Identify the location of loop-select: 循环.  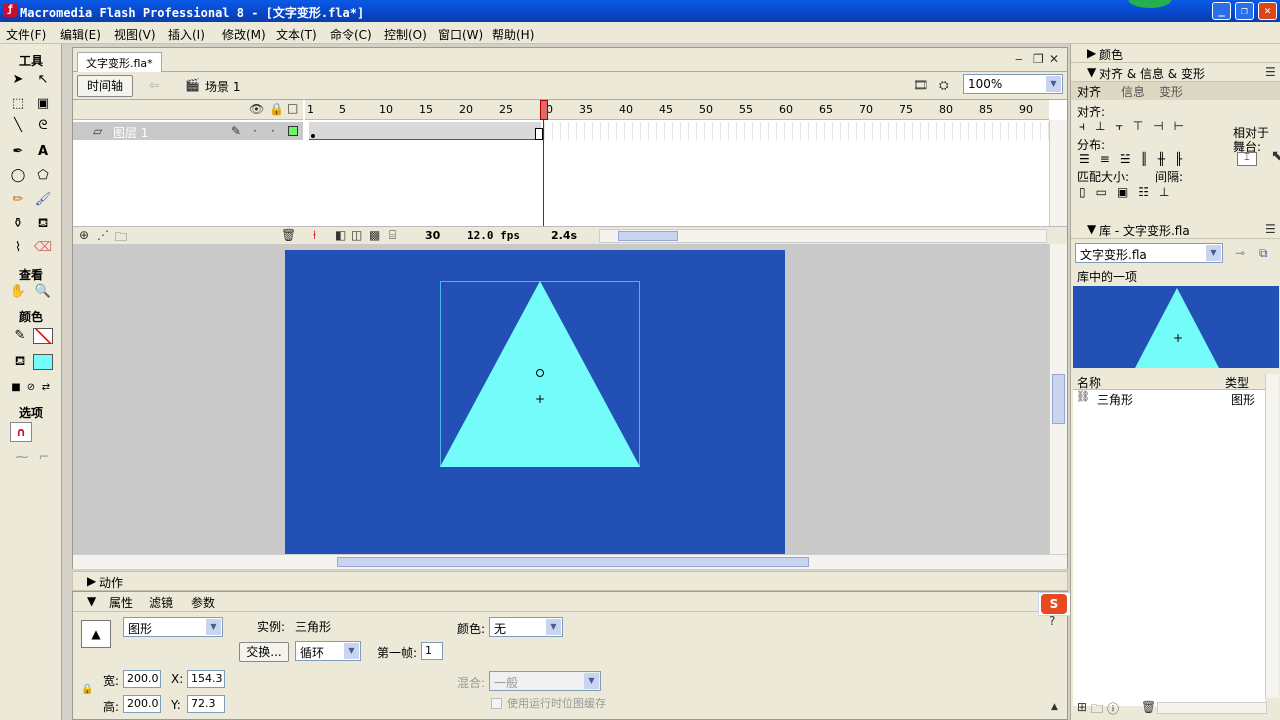
(328, 651).